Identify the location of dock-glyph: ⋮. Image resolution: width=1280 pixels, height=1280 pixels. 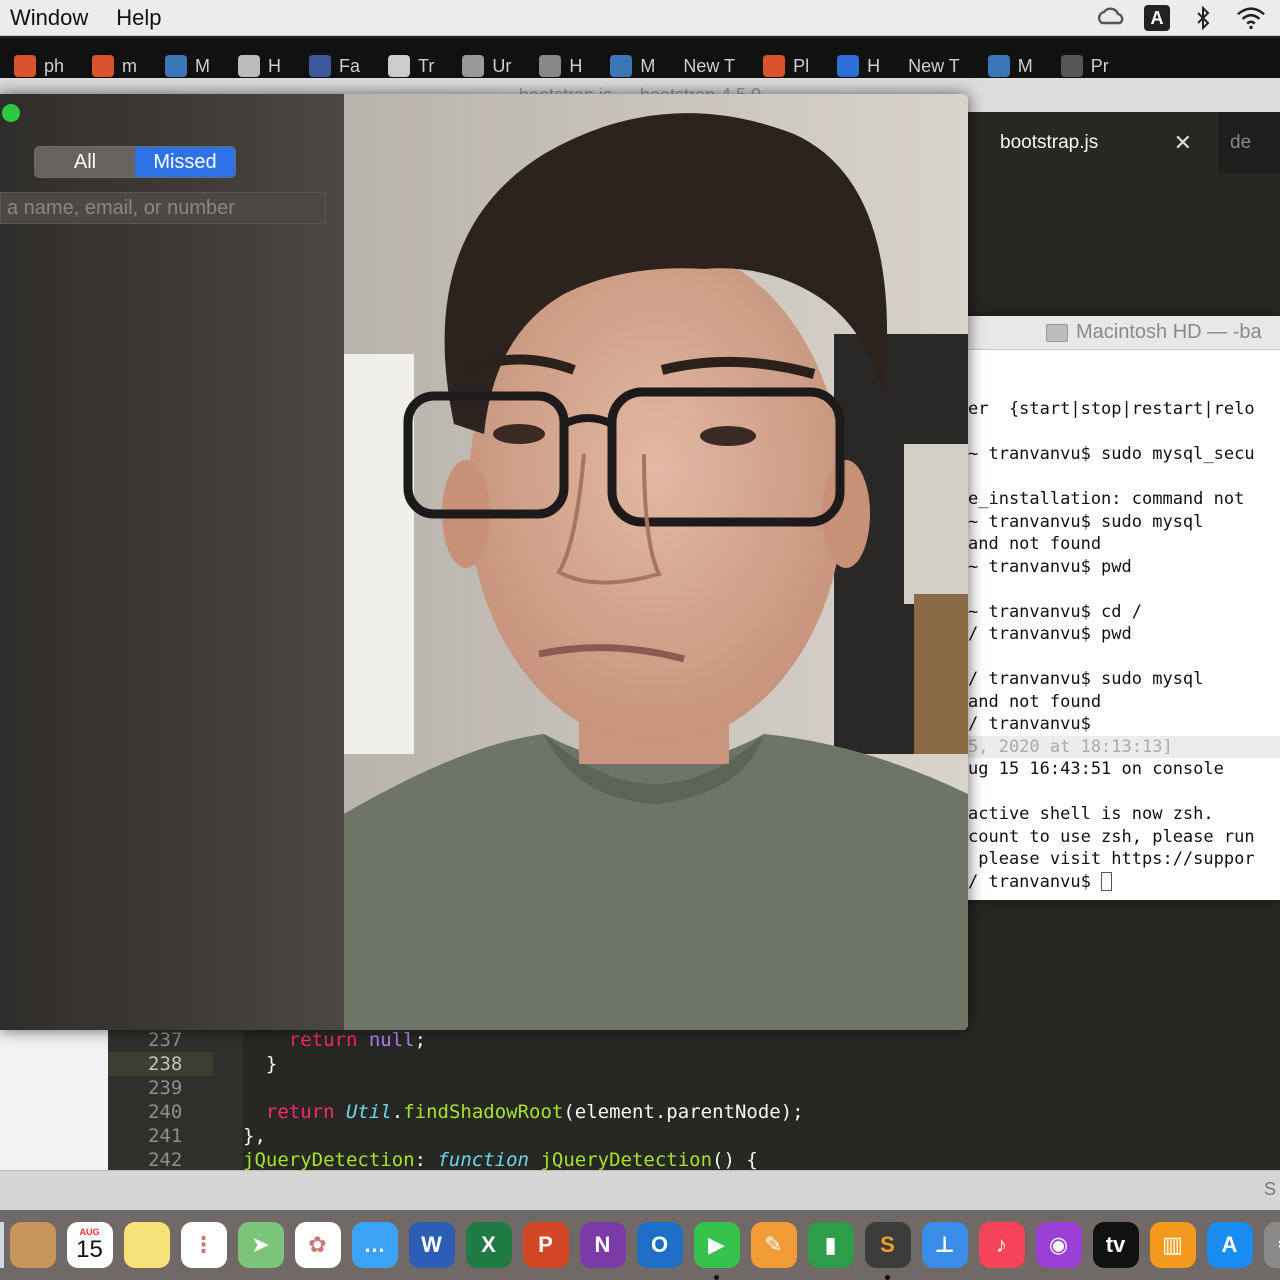
(203, 1244).